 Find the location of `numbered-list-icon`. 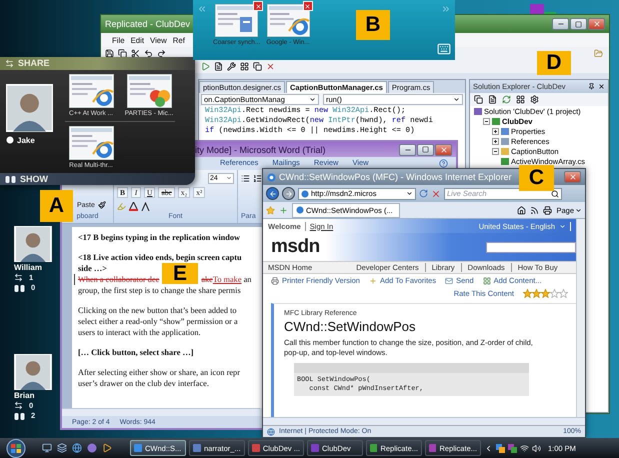

numbered-list-icon is located at coordinates (257, 178).